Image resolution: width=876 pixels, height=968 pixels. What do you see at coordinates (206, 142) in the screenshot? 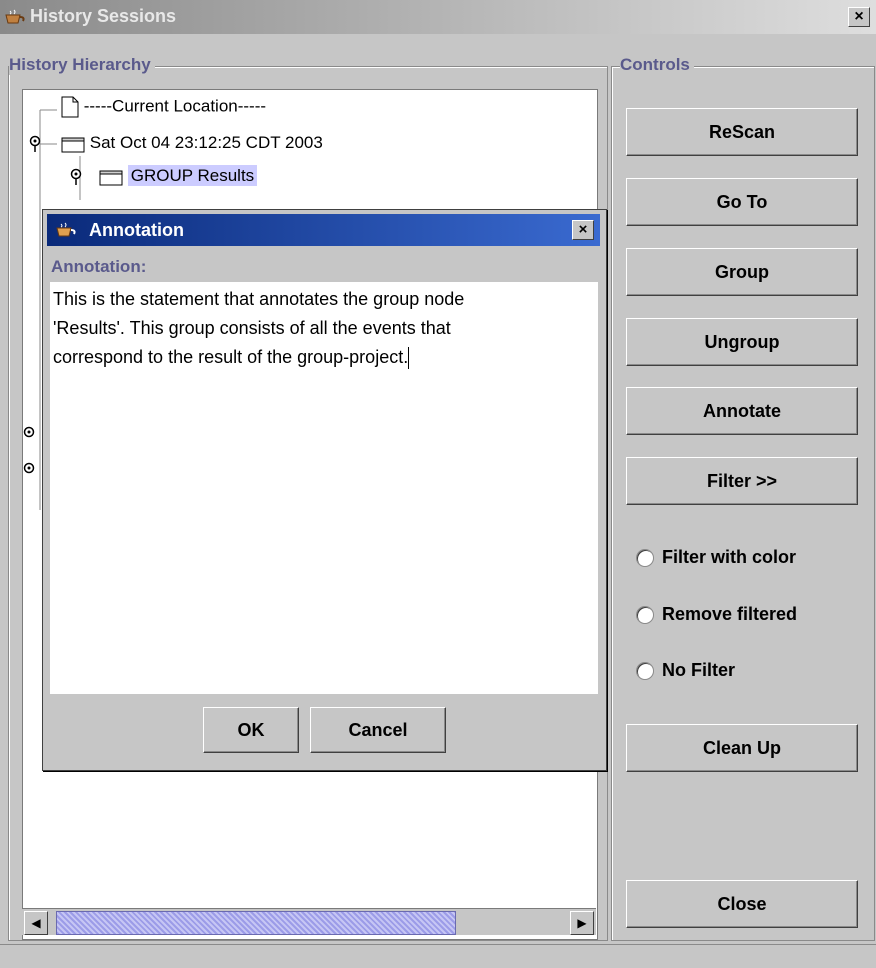
I see `tree-item-label: Sat Oct 04 23:12:25 CDT 2003` at bounding box center [206, 142].